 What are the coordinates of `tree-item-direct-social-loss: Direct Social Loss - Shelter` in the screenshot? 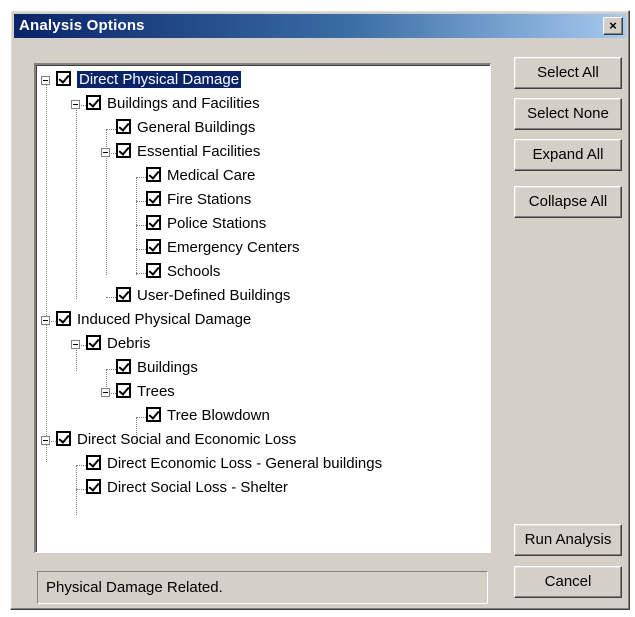 It's located at (187, 489).